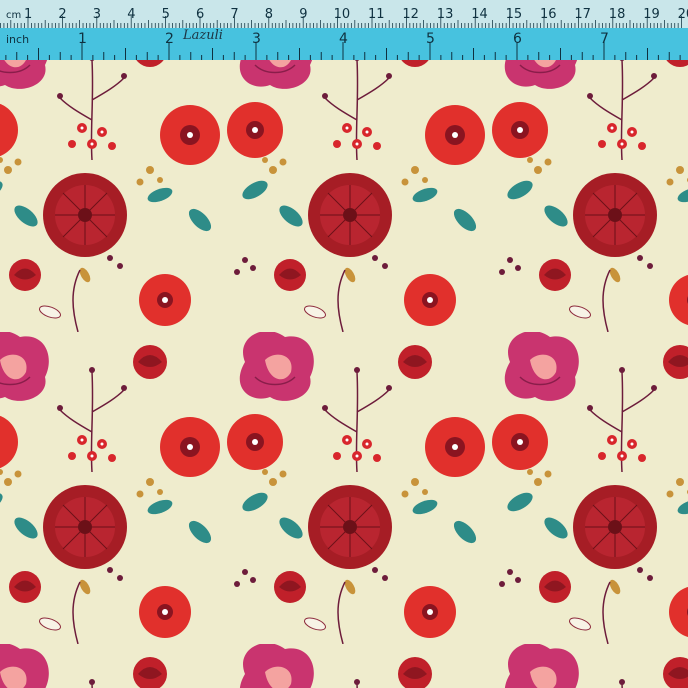 The image size is (688, 688). Describe the element at coordinates (445, 14) in the screenshot. I see `cm-label: 13` at that location.